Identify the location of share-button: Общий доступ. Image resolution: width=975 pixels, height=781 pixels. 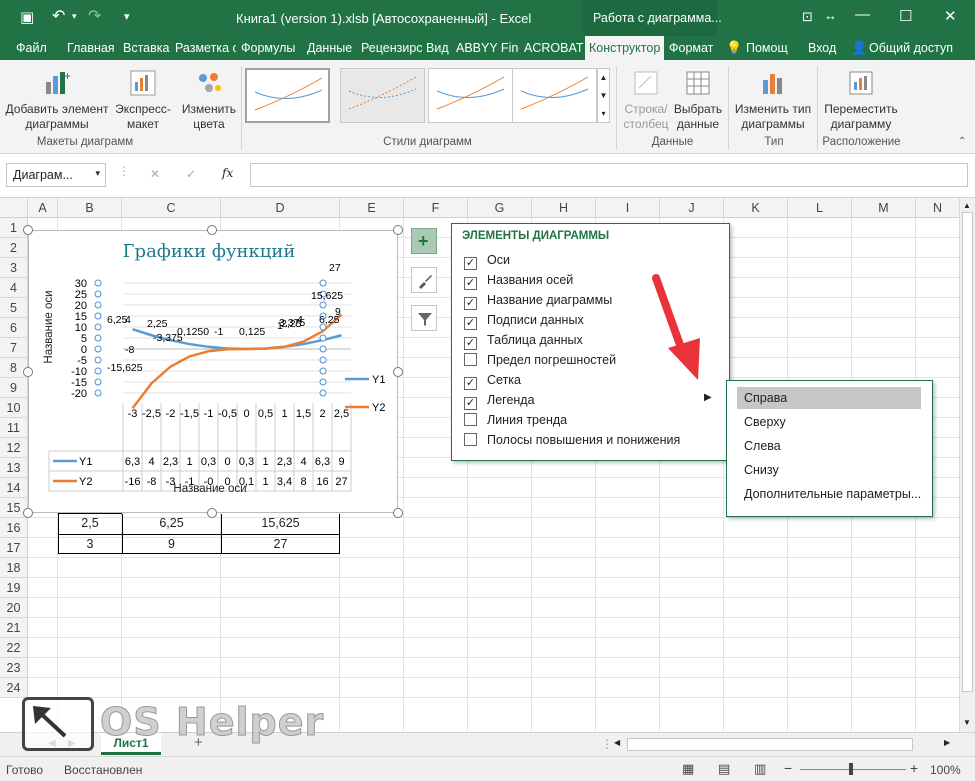
(911, 48).